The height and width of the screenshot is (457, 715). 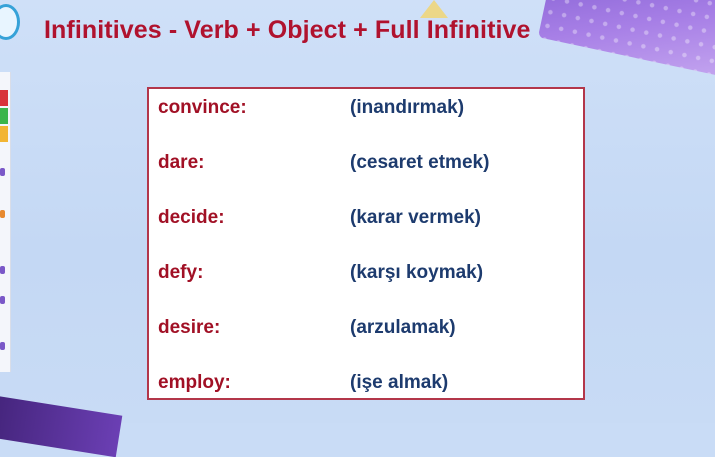 I want to click on vocab-term: employ:, so click(x=194, y=382).